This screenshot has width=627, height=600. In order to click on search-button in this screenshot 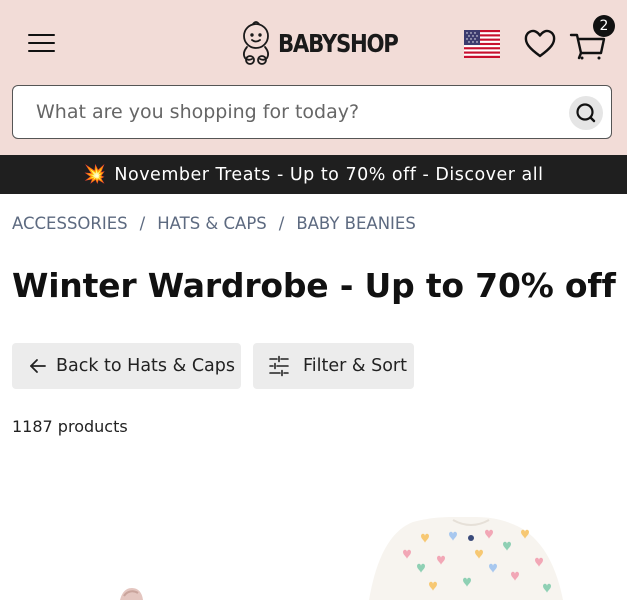, I will do `click(586, 113)`.